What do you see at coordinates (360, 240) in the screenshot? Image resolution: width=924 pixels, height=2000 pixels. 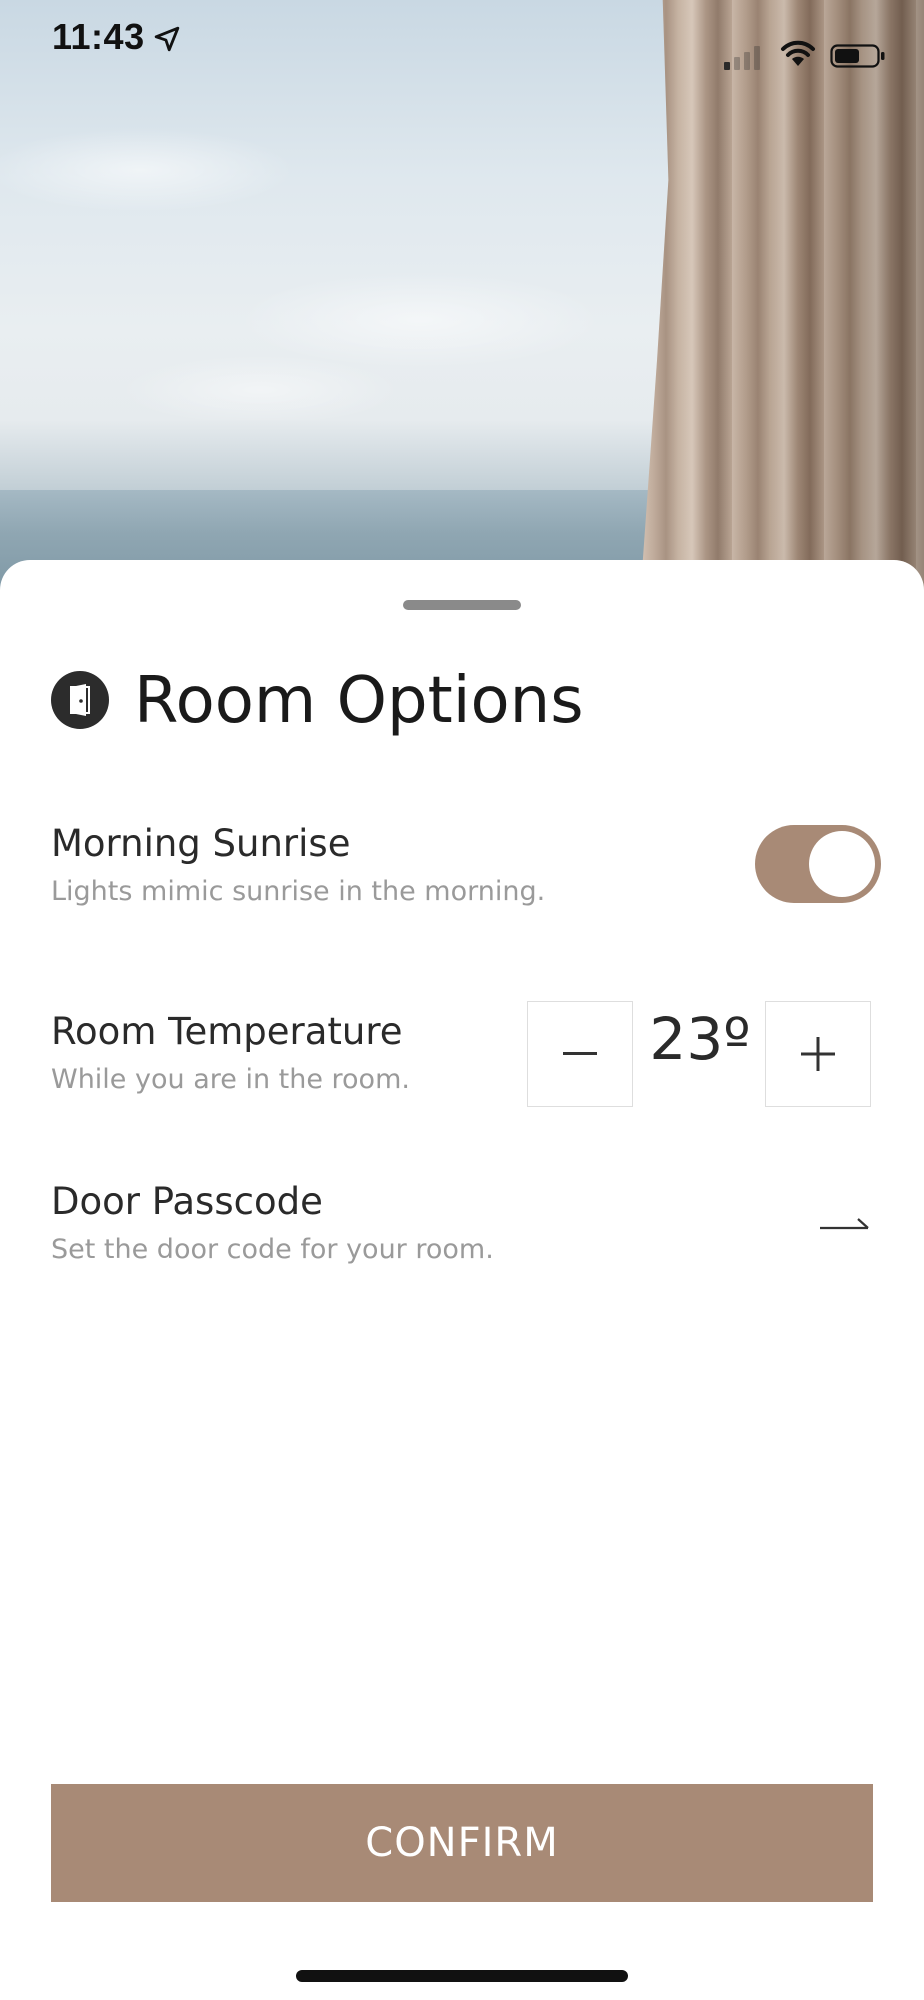 I see `sky-clouds` at bounding box center [360, 240].